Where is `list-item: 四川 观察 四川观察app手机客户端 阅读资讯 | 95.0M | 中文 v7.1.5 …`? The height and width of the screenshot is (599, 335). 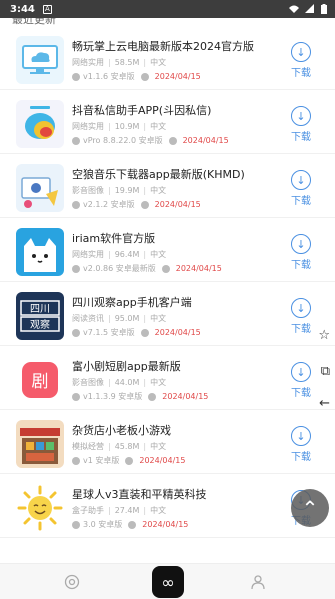 list-item: 四川 观察 四川观察app手机客户端 阅读资讯 | 95.0M | 中文 v7.1.5 … is located at coordinates (167, 314).